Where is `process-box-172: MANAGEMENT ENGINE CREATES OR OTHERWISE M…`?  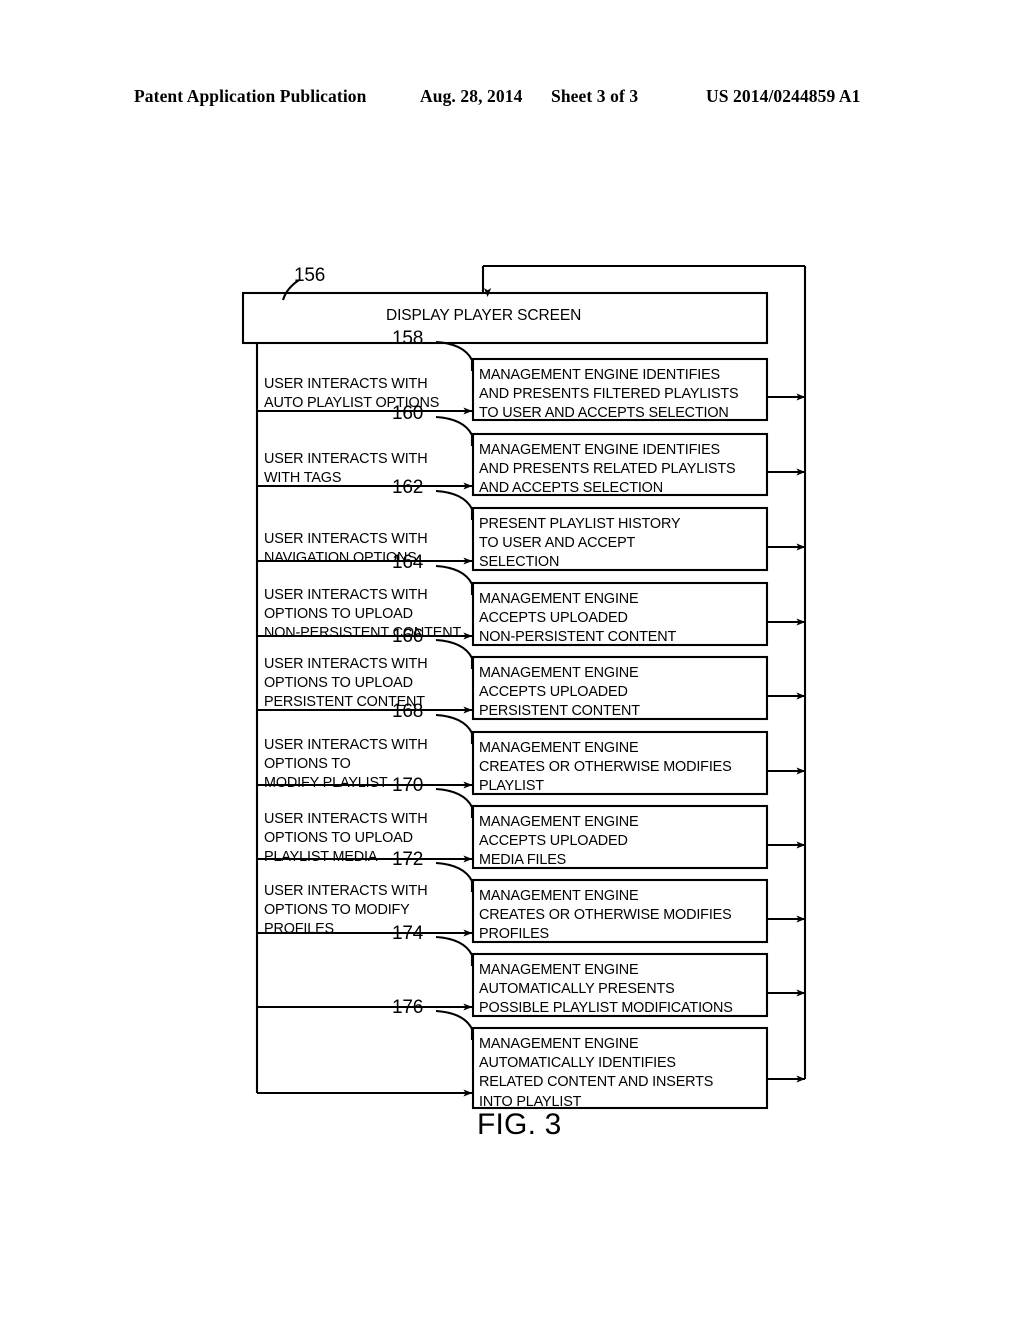 process-box-172: MANAGEMENT ENGINE CREATES OR OTHERWISE M… is located at coordinates (605, 915).